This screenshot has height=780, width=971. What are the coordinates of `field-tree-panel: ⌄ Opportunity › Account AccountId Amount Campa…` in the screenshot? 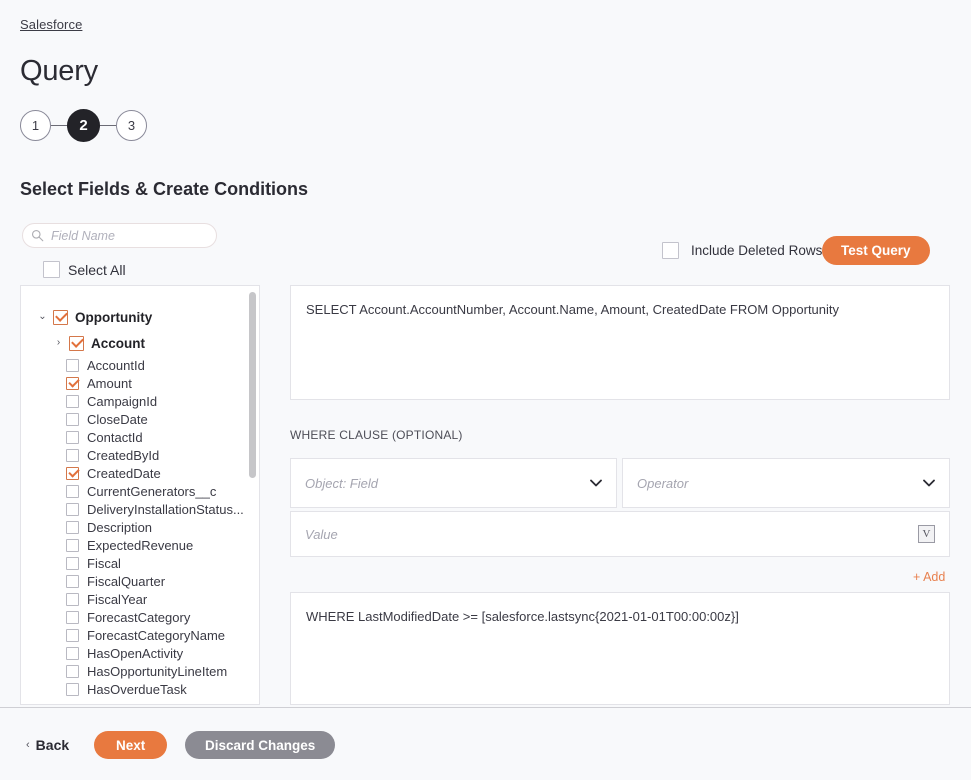 It's located at (140, 495).